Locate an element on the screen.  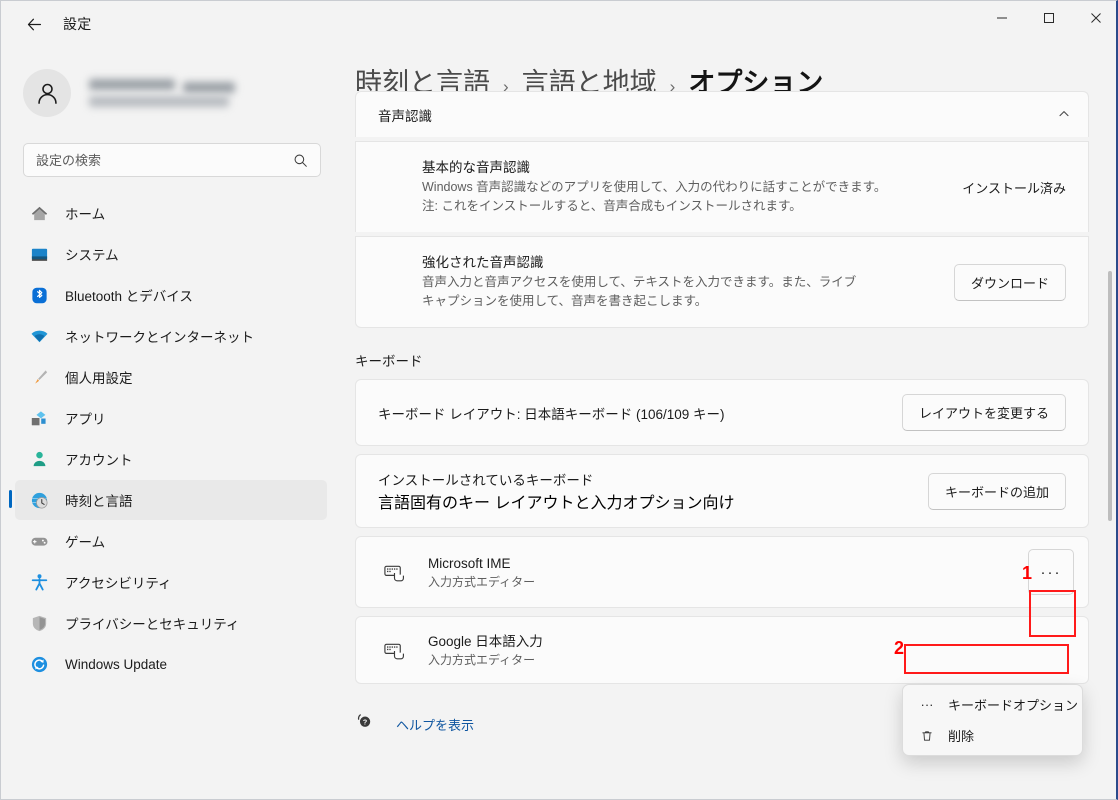
sidebar-item-label: プライバシーとセキュリティ is located at coordinates (152, 624).